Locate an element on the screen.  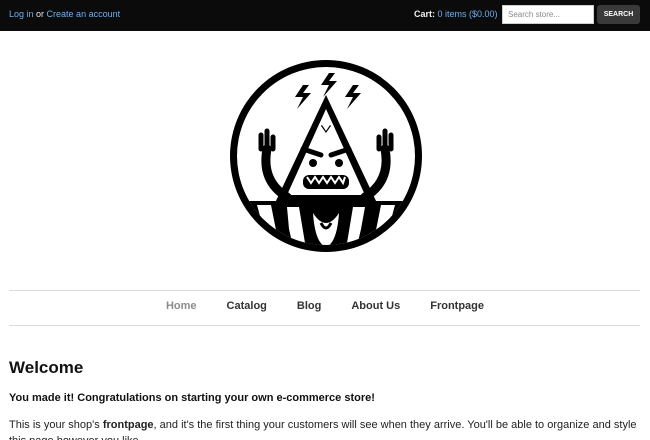
main-nav: Home Catalog Blog About Us Frontpage is located at coordinates (325, 306).